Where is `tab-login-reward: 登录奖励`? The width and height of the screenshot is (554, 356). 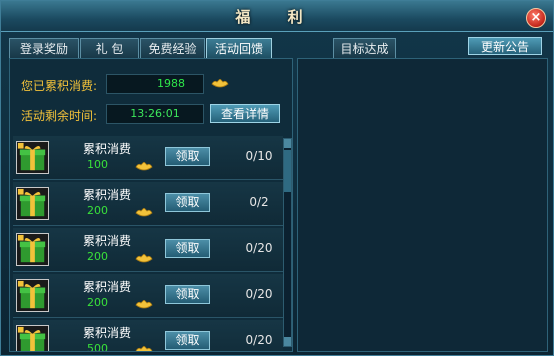 tab-login-reward: 登录奖励 is located at coordinates (44, 48).